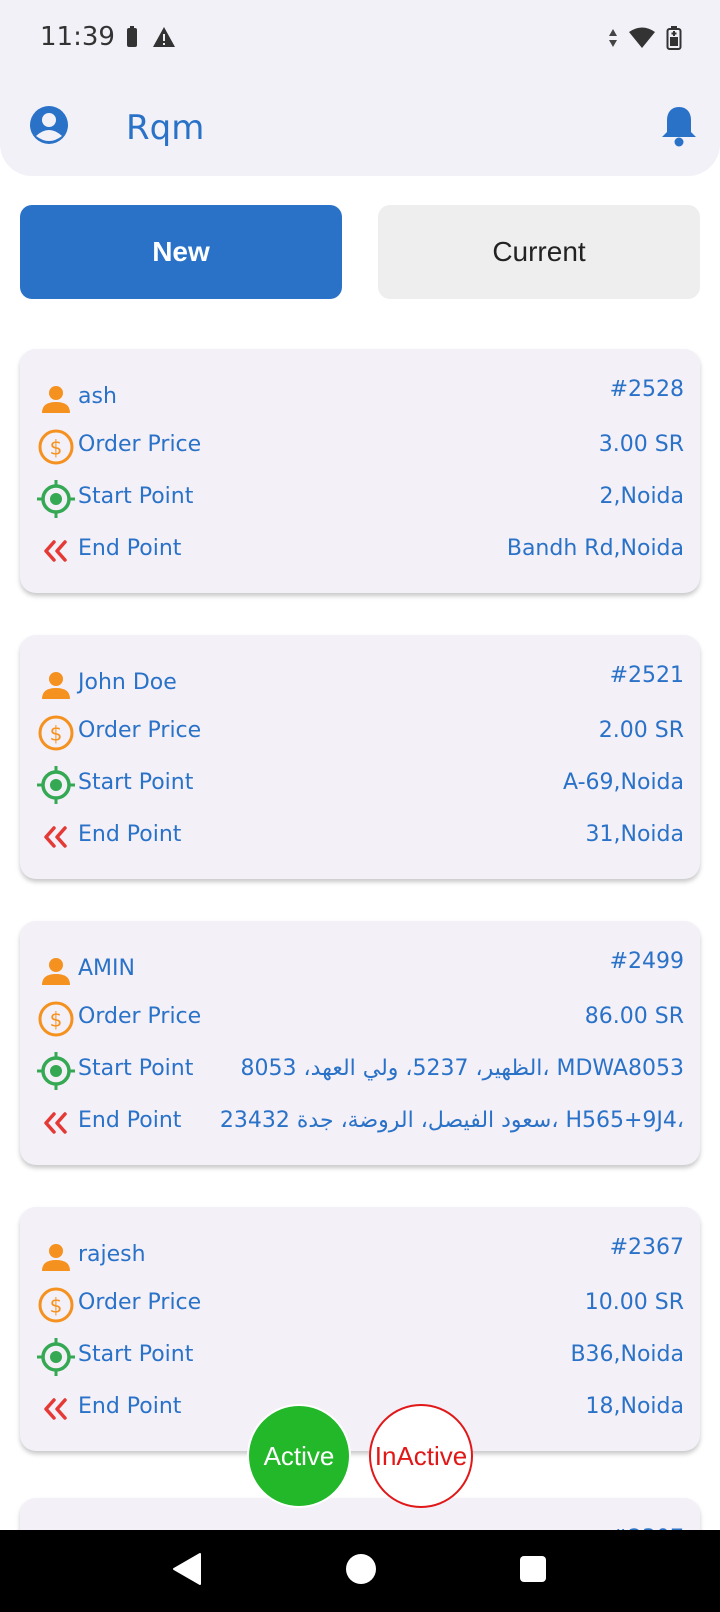 This screenshot has height=1612, width=720. I want to click on order-row: AMIN #2499, so click(360, 972).